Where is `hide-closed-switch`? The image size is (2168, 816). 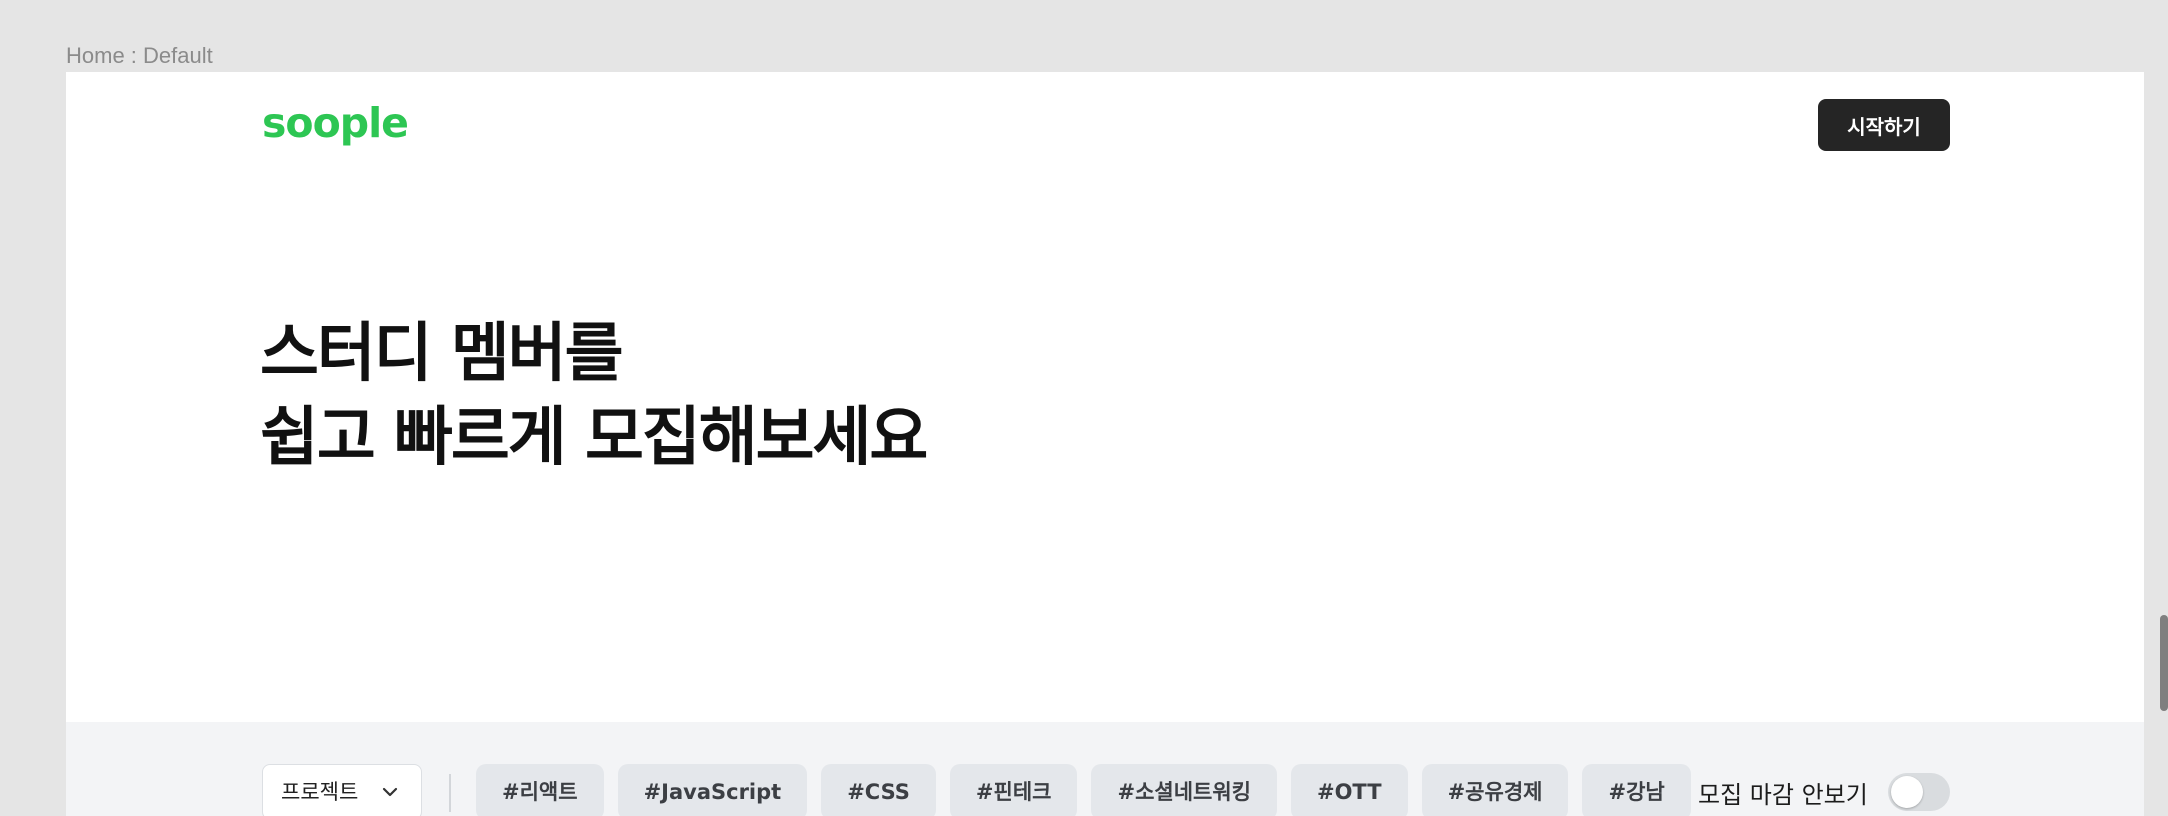 hide-closed-switch is located at coordinates (1918, 792).